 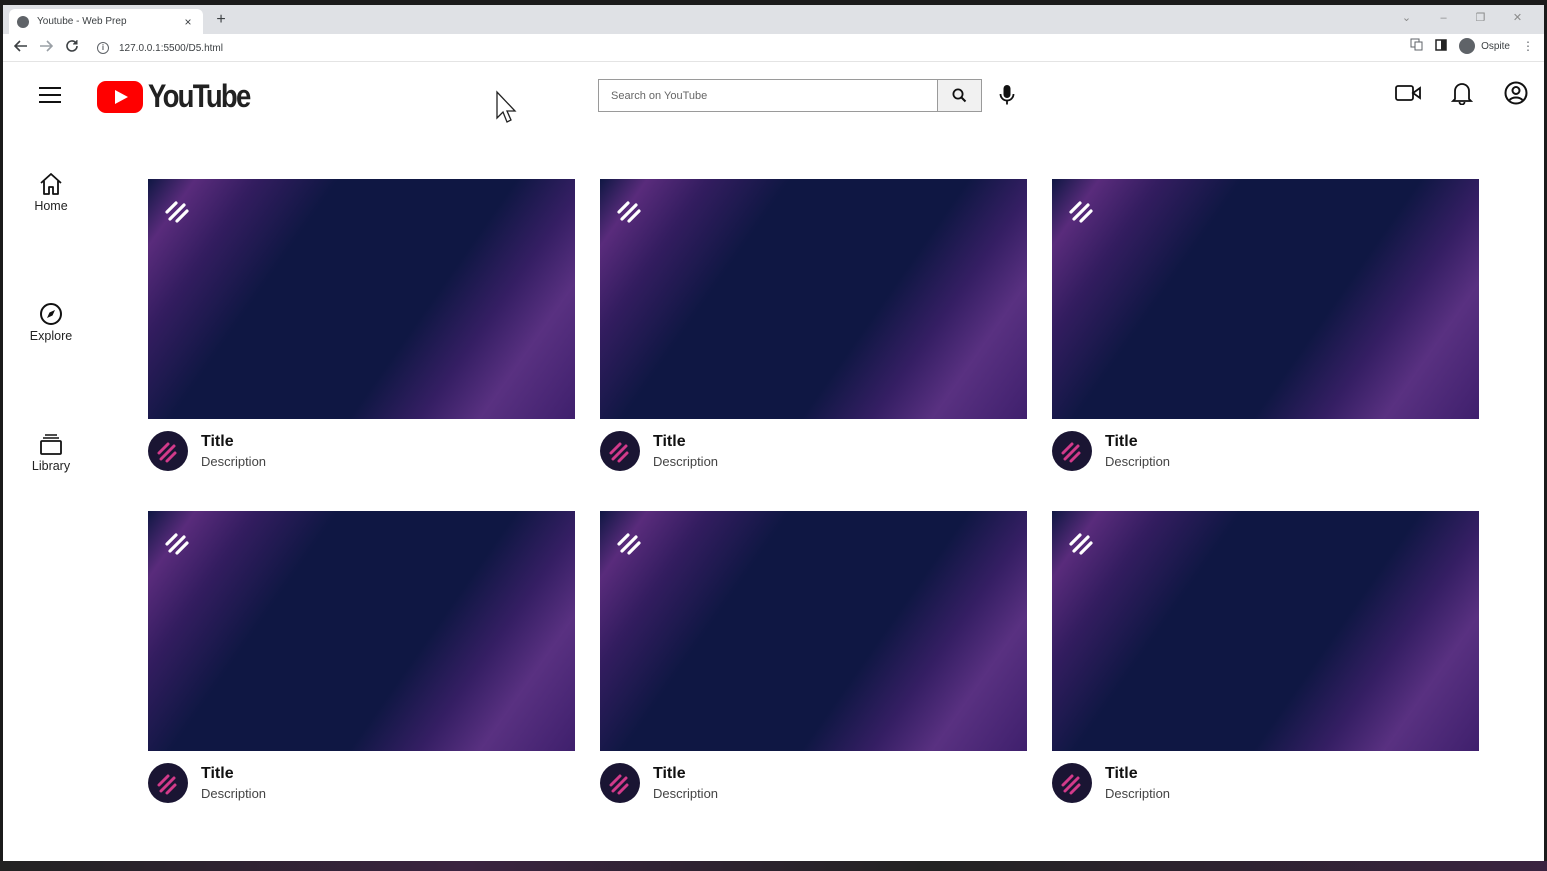 I want to click on close-tab-icon: ×, so click(x=188, y=22).